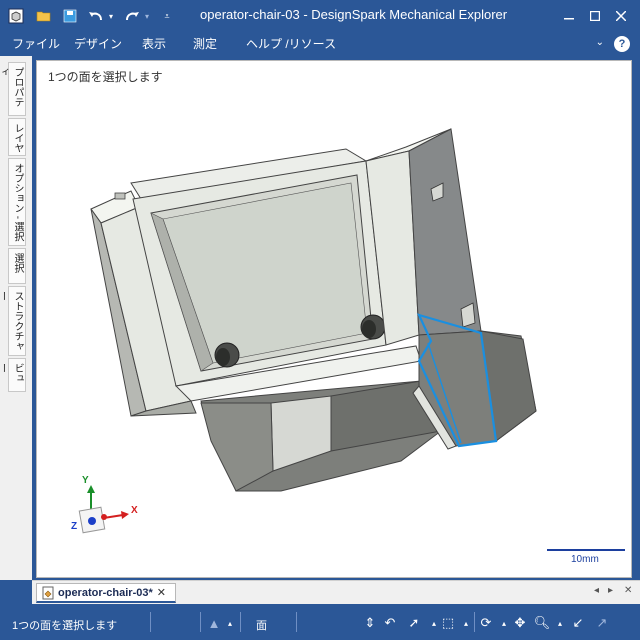 This screenshot has height=640, width=640. What do you see at coordinates (48, 593) in the screenshot?
I see `document-icon` at bounding box center [48, 593].